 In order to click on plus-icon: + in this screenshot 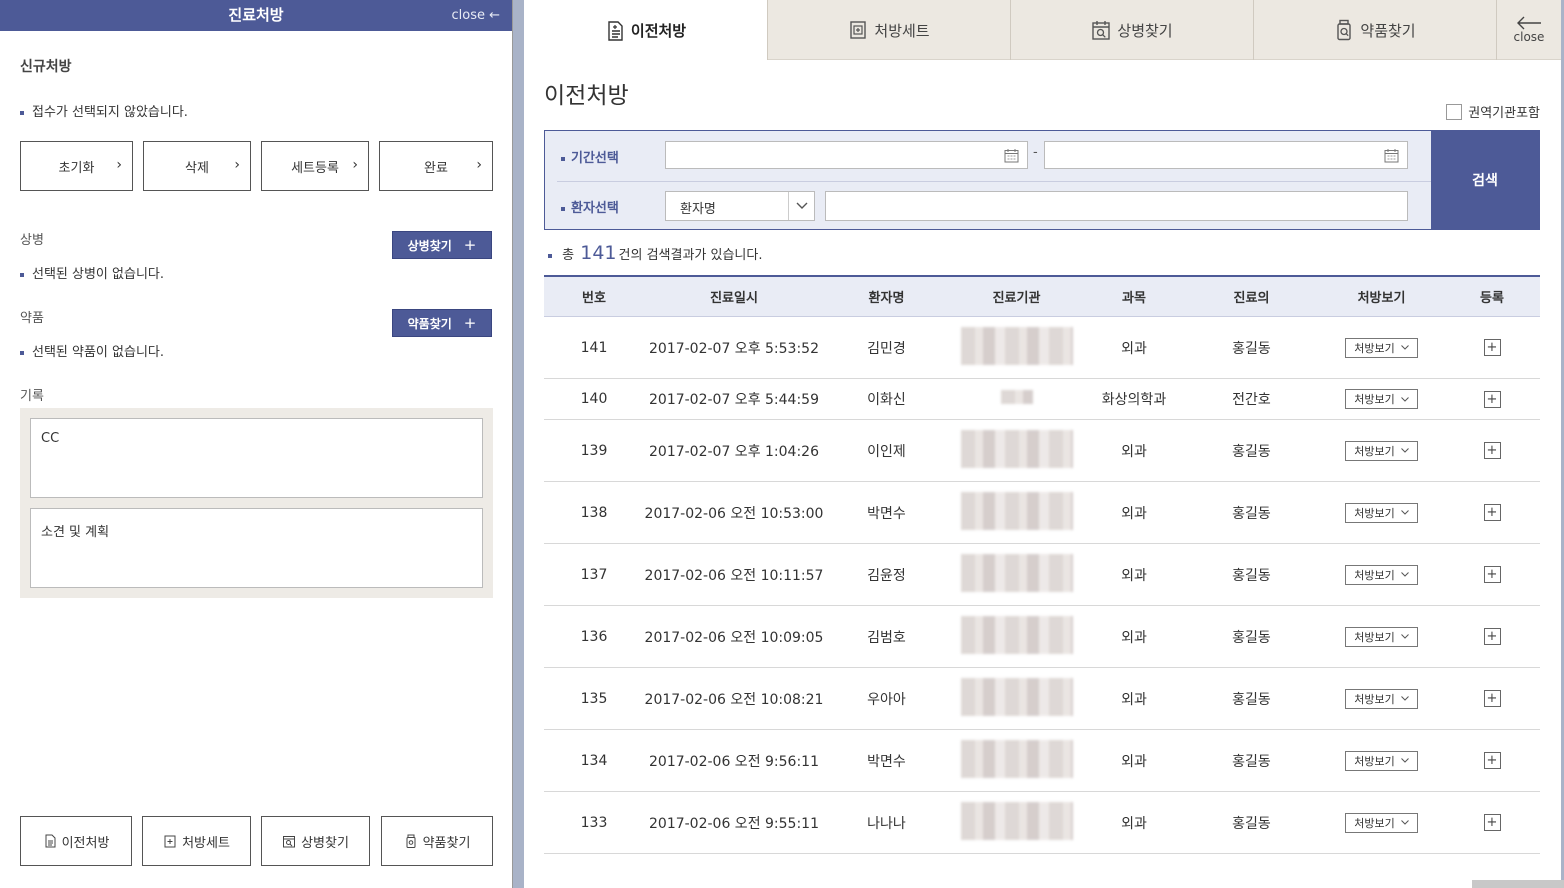, I will do `click(470, 245)`.